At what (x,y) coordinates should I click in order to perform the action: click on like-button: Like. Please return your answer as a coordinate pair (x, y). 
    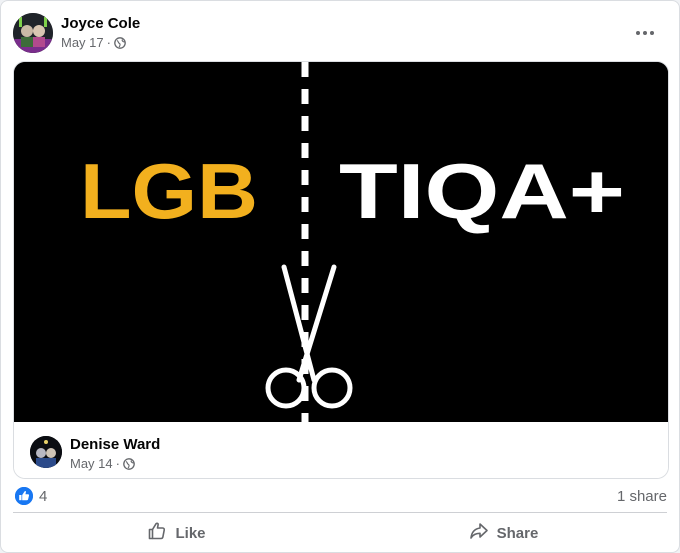
    Looking at the image, I should click on (176, 533).